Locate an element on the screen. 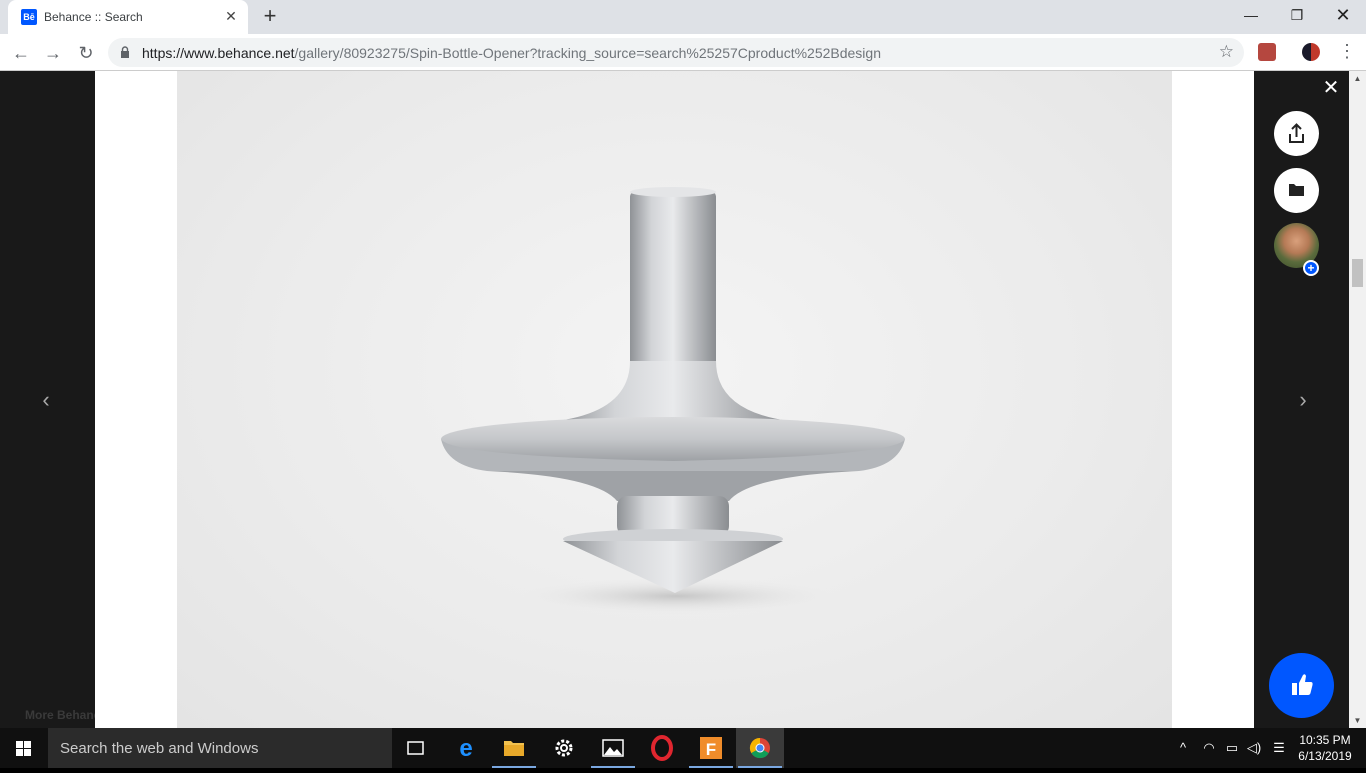 The width and height of the screenshot is (1366, 773). thumbs-up-icon is located at coordinates (1302, 684).